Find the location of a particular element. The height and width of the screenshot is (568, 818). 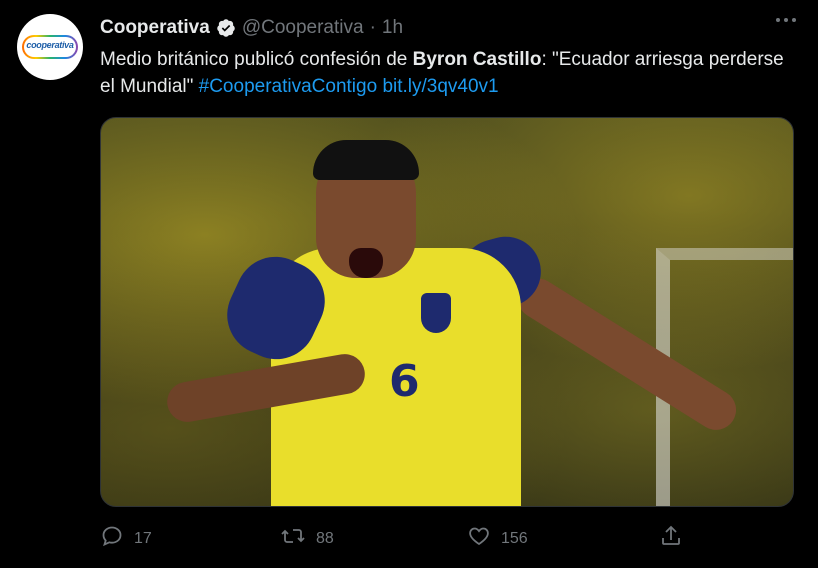

more-icon is located at coordinates (786, 20).